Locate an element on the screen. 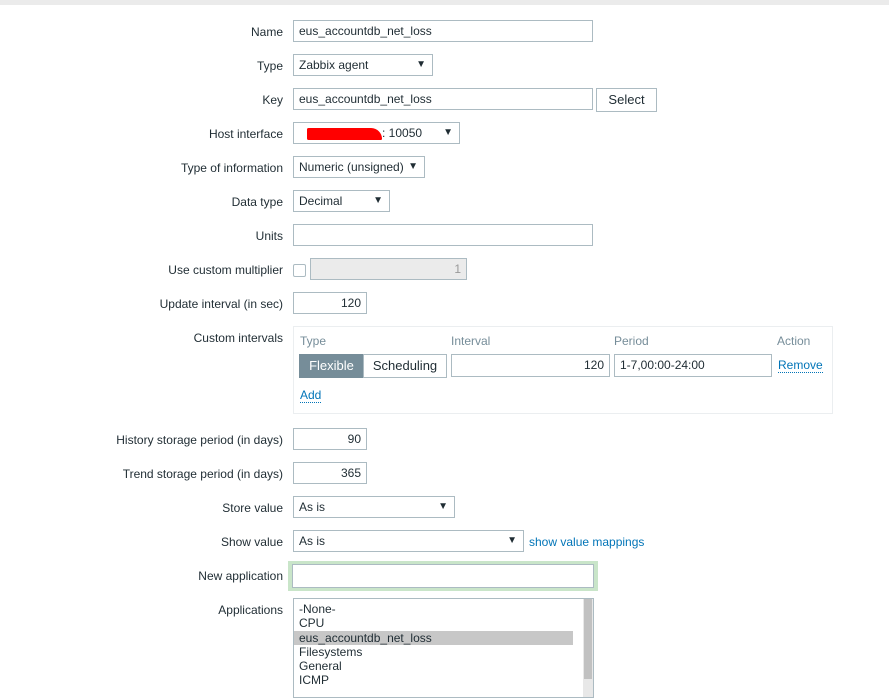 Image resolution: width=889 pixels, height=698 pixels. type-select: Zabbix agent ▼ is located at coordinates (363, 65).